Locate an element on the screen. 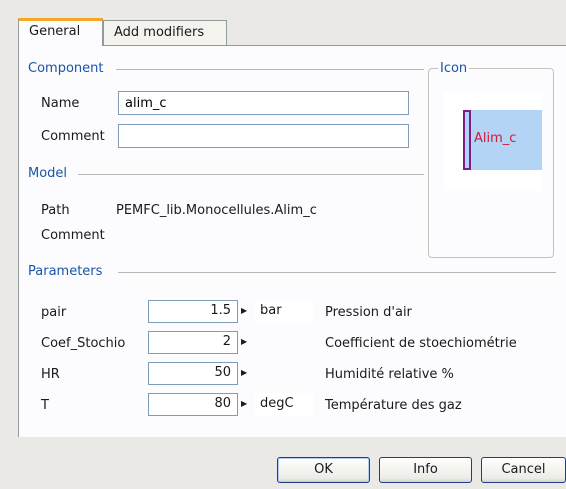 The width and height of the screenshot is (566, 489). param-name-pair: pair is located at coordinates (54, 312).